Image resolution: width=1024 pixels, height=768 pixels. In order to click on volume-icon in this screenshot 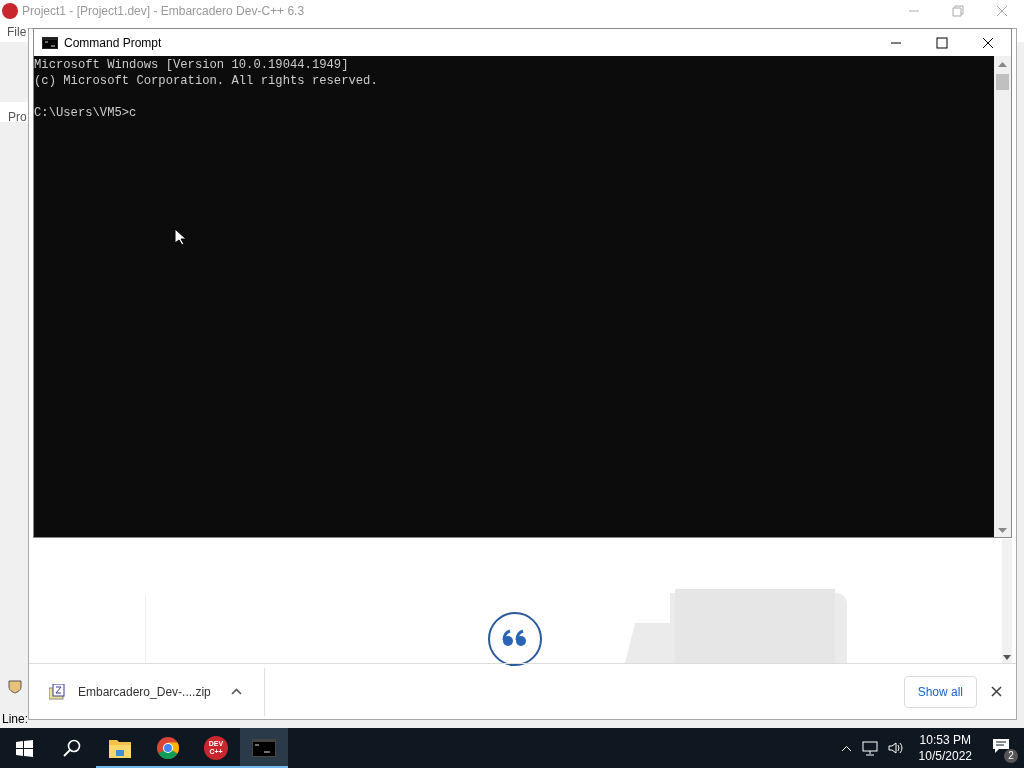, I will do `click(895, 748)`.